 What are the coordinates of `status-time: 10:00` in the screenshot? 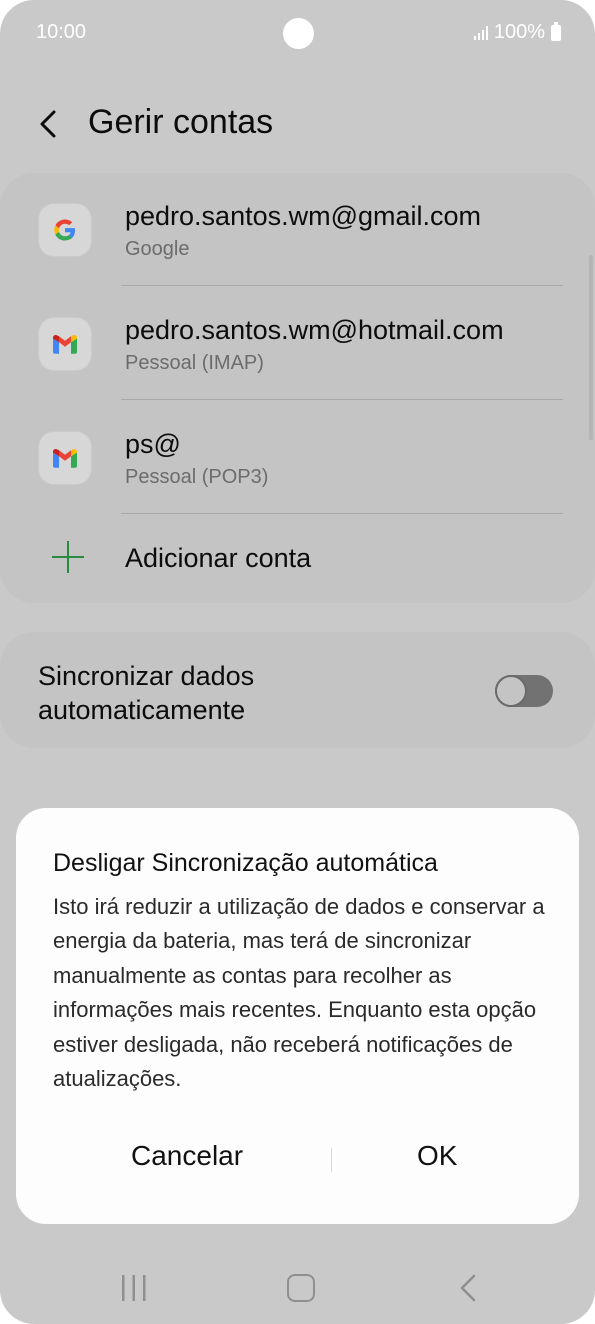 It's located at (61, 32).